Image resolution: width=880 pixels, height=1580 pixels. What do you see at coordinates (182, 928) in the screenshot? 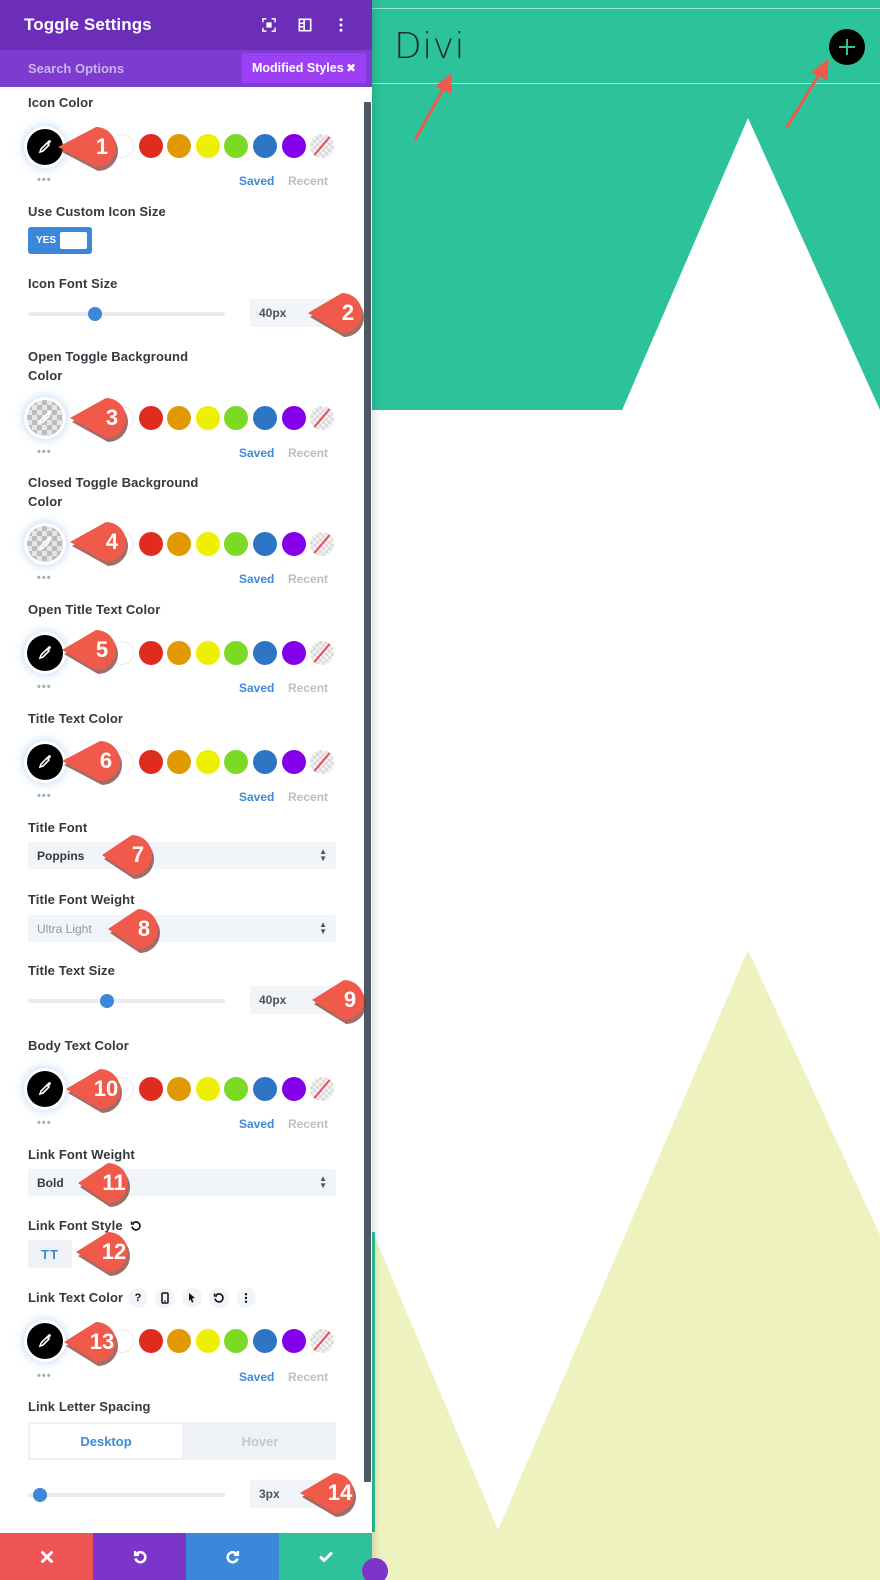
I see `title-font-weight-select: Ultra Light ▲ ▼` at bounding box center [182, 928].